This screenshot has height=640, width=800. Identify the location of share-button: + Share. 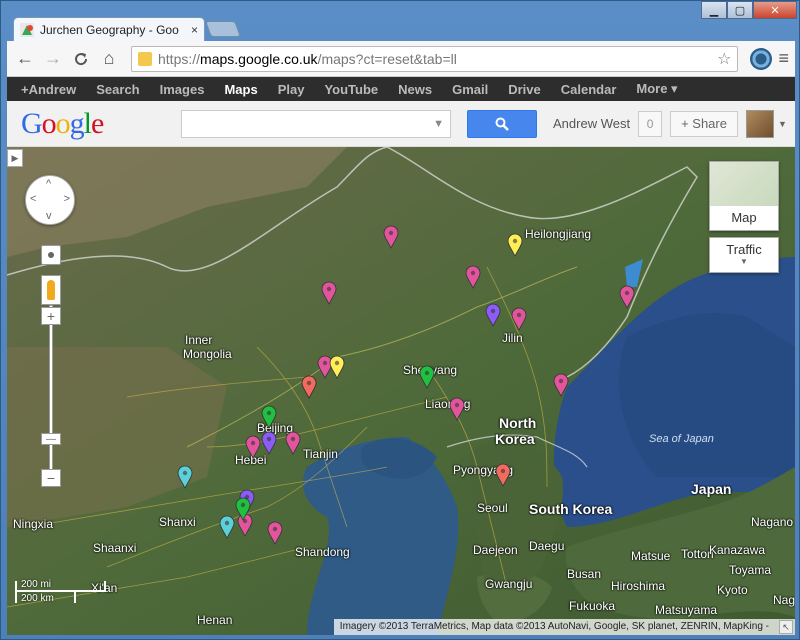
(704, 123).